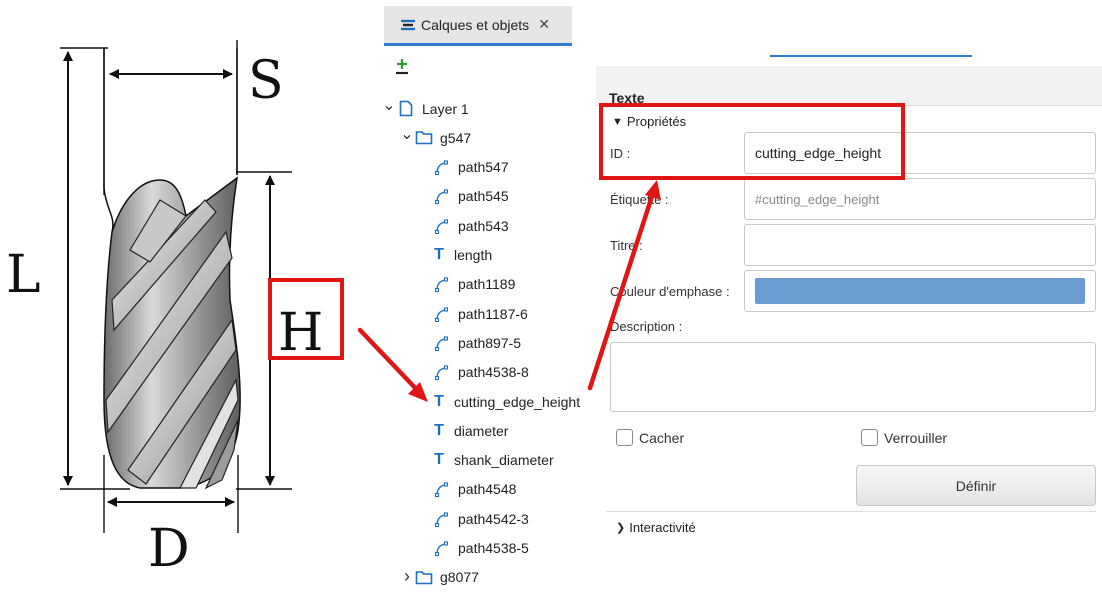  I want to click on tree-item-path897-5: path897-5, so click(469, 342).